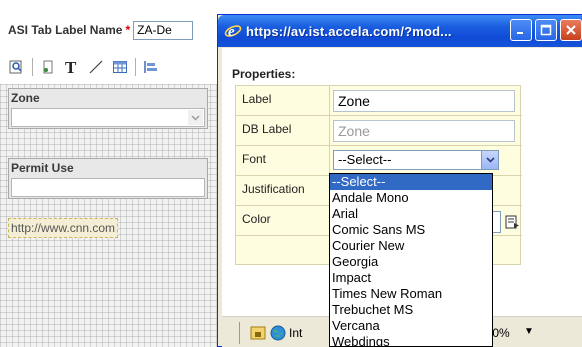 The width and height of the screenshot is (582, 347). Describe the element at coordinates (424, 131) in the screenshot. I see `db-label-input: Zone` at that location.